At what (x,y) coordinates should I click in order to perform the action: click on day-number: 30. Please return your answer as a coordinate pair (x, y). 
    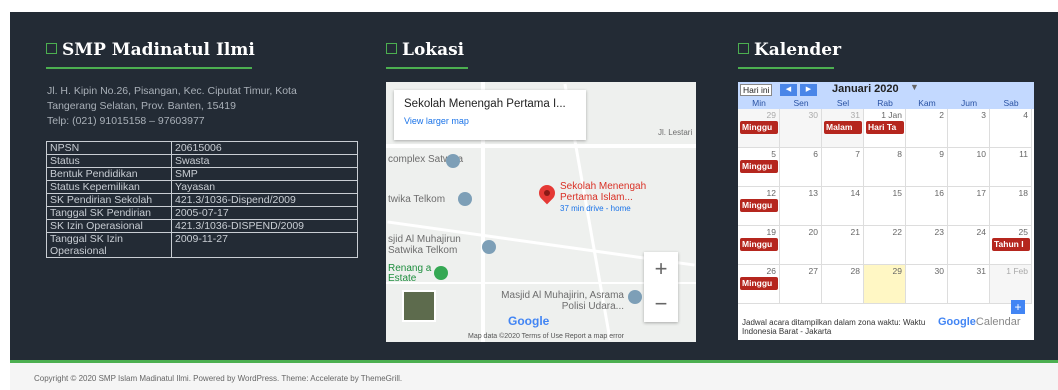
    Looking at the image, I should click on (939, 271).